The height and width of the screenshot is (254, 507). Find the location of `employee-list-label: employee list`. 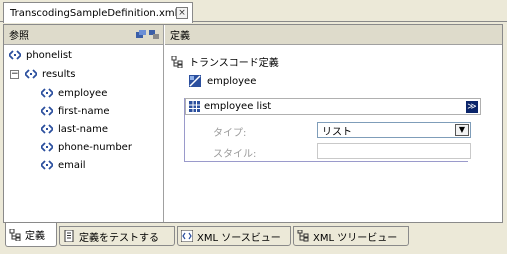

employee-list-label: employee list is located at coordinates (238, 106).